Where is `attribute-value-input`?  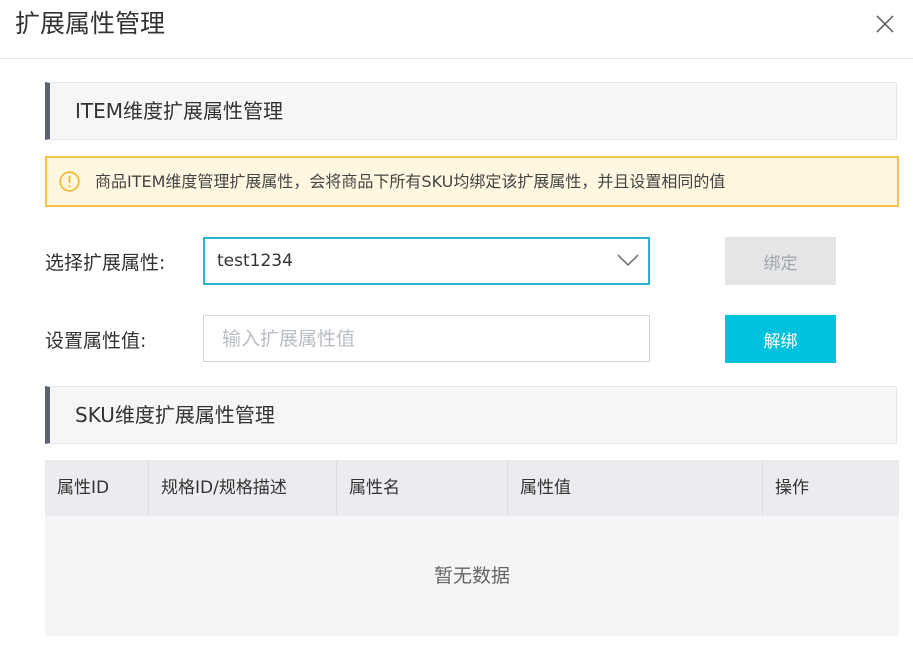 attribute-value-input is located at coordinates (426, 338).